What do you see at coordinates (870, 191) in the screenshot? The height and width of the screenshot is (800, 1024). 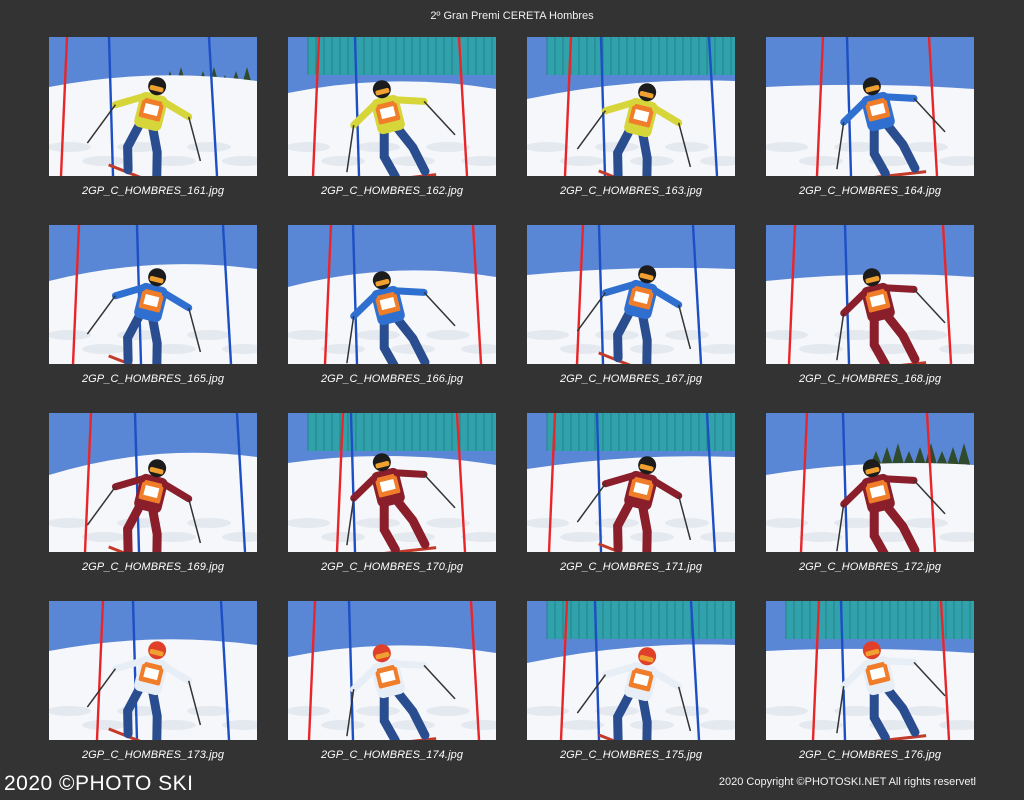 I see `photo-filename: 2GP_C_HOMBRES_164.jpg` at bounding box center [870, 191].